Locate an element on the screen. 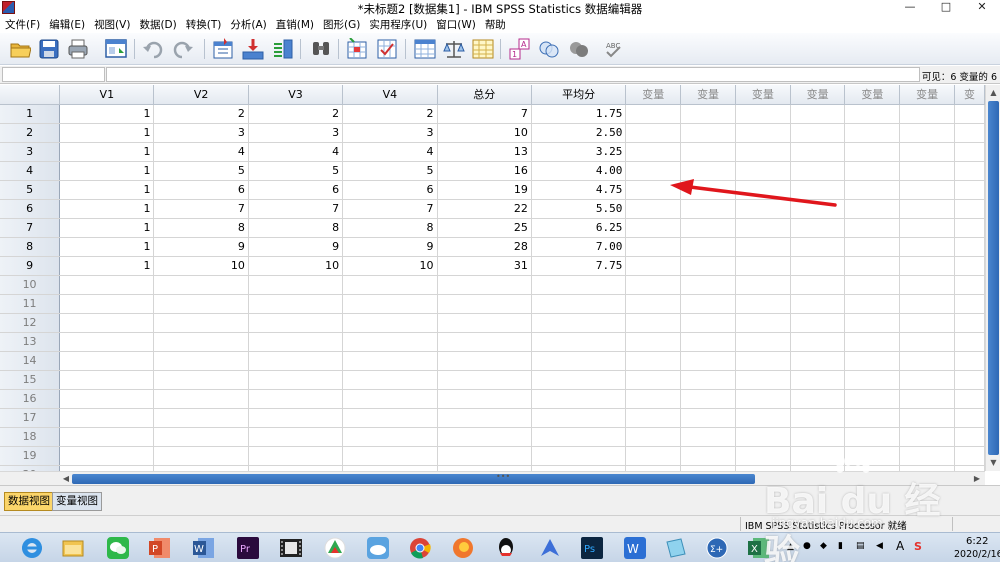  menu-direct-marketing: 直销(M) is located at coordinates (294, 25).